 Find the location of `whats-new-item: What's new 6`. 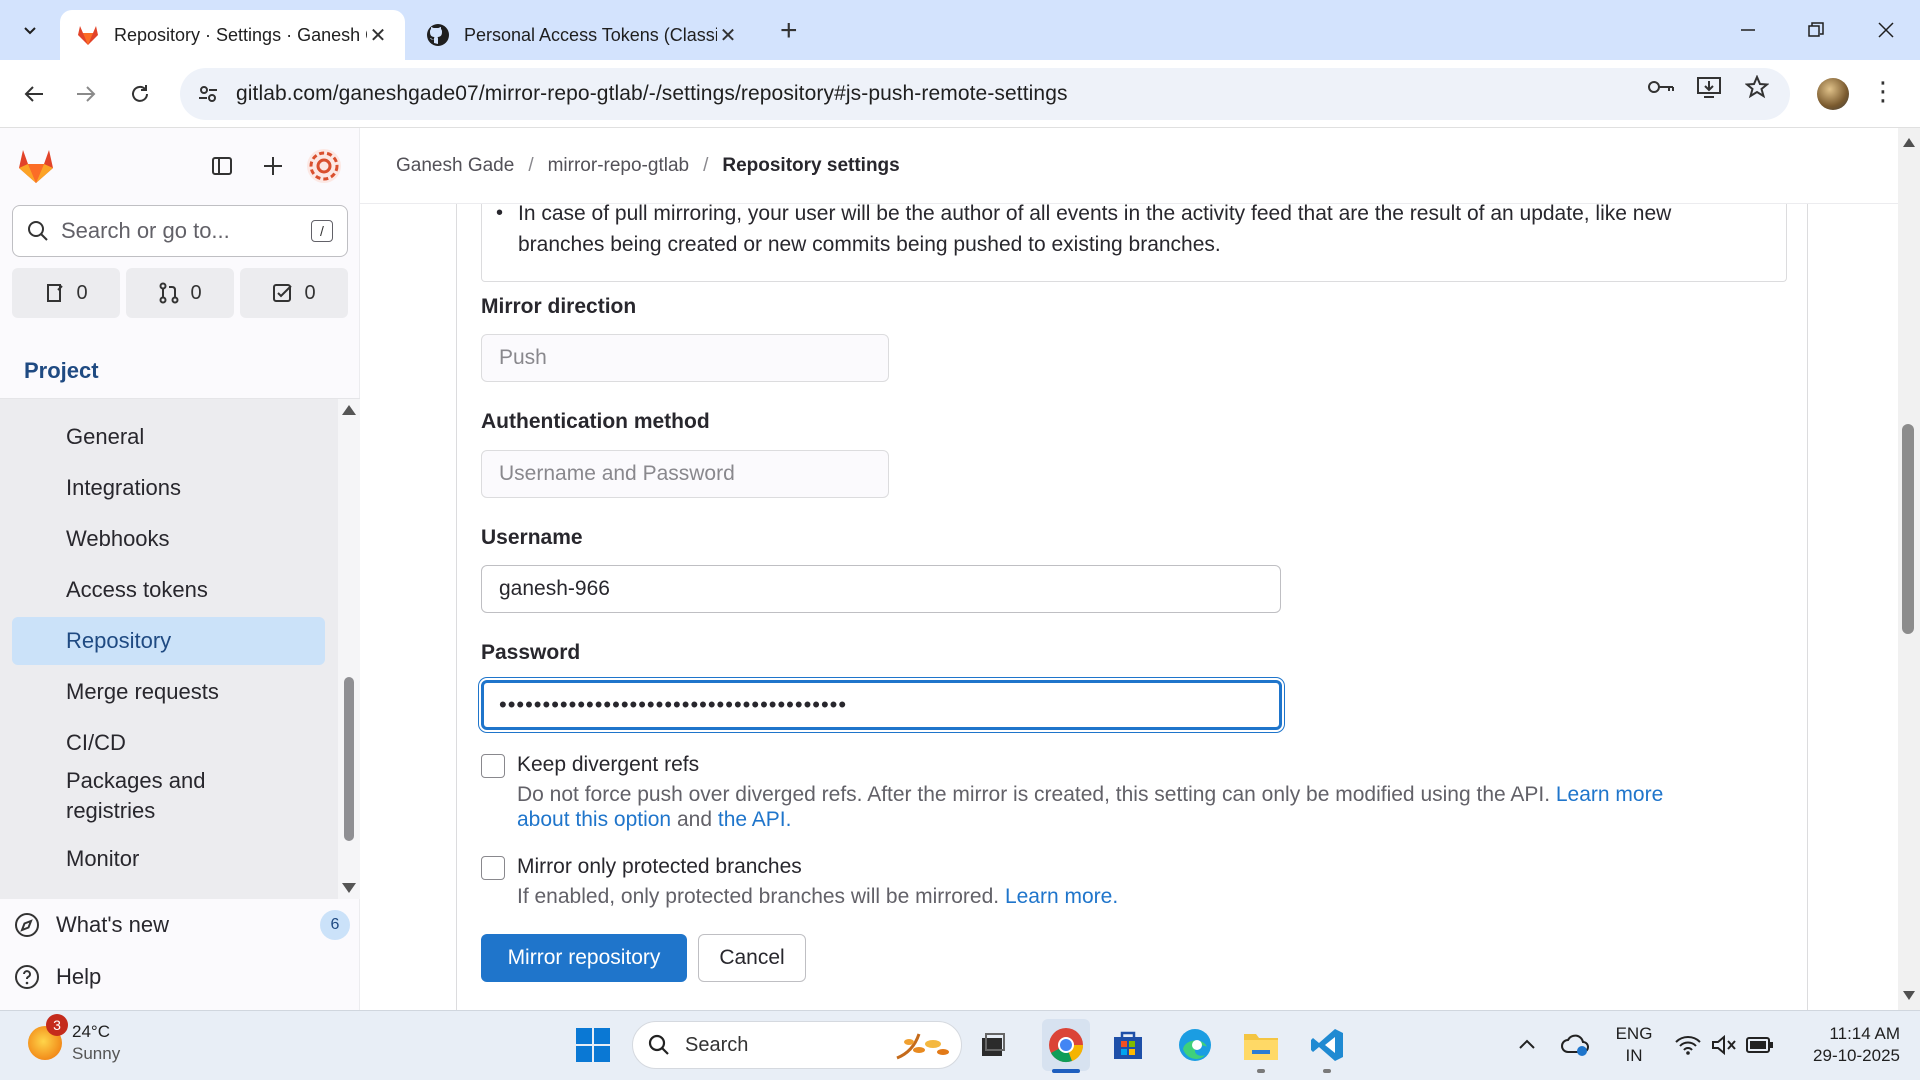

whats-new-item: What's new 6 is located at coordinates (182, 925).